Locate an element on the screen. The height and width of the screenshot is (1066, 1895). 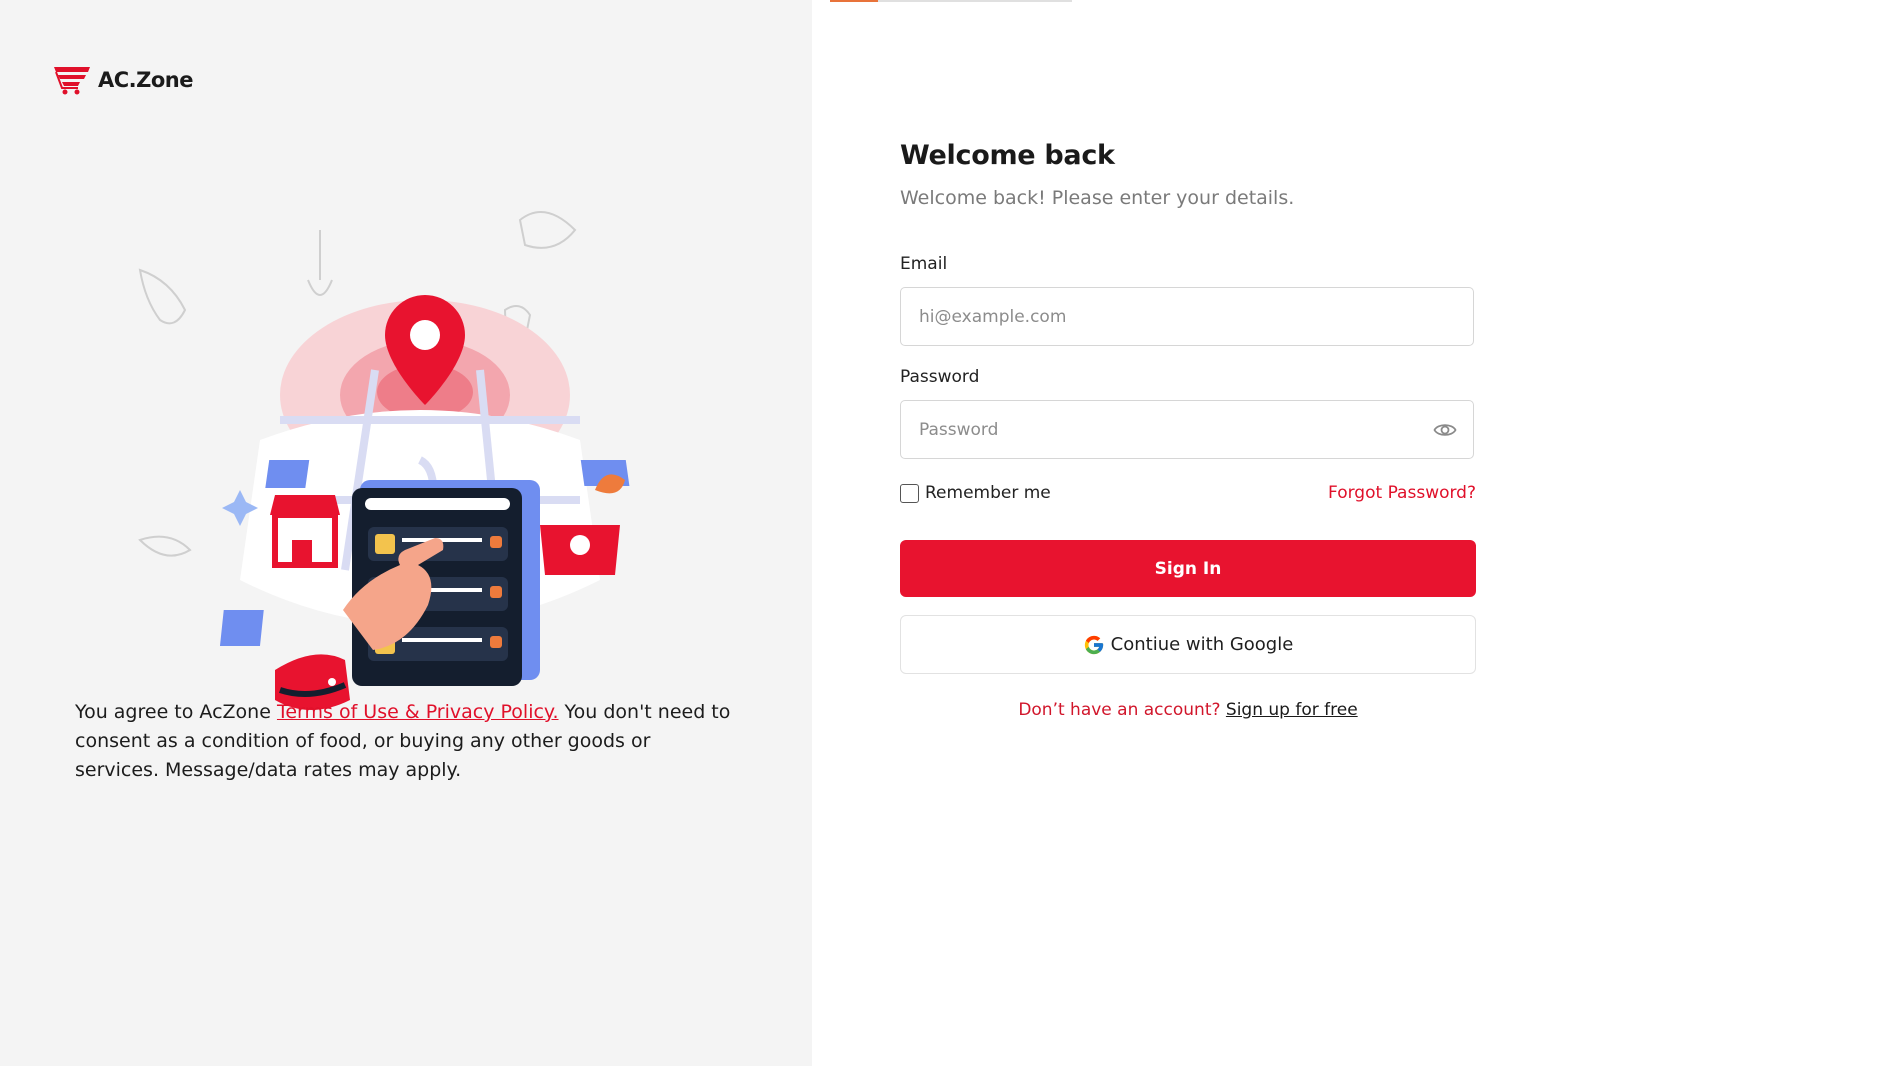
google-icon is located at coordinates (1093, 644).